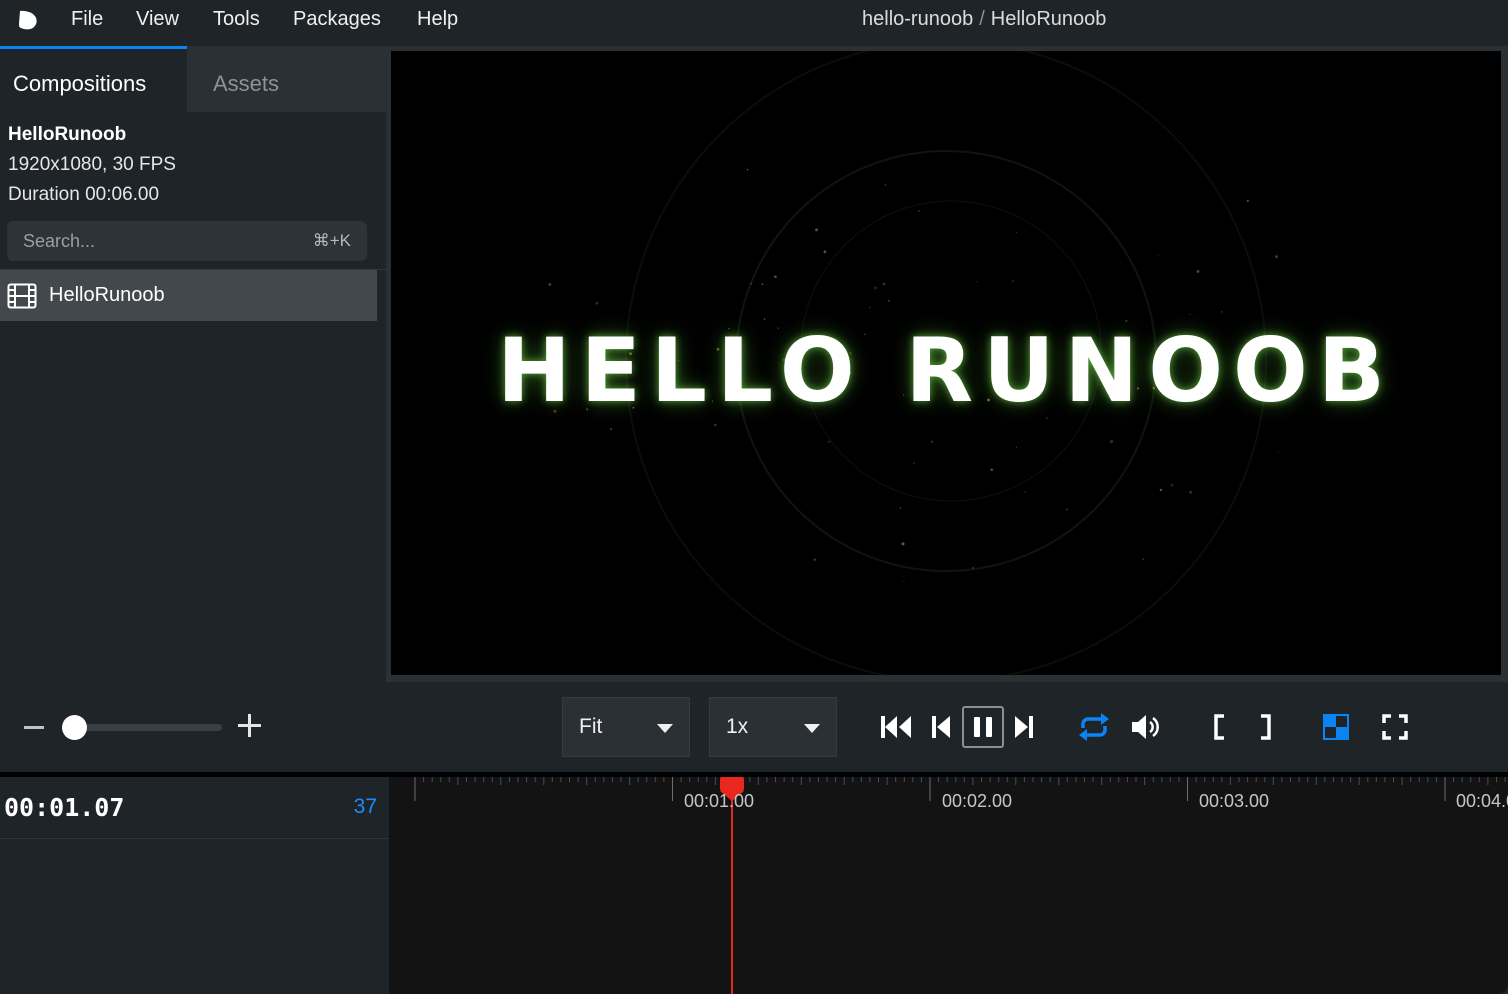 The width and height of the screenshot is (1508, 994). Describe the element at coordinates (626, 727) in the screenshot. I see `size-dropdown: Fit` at that location.